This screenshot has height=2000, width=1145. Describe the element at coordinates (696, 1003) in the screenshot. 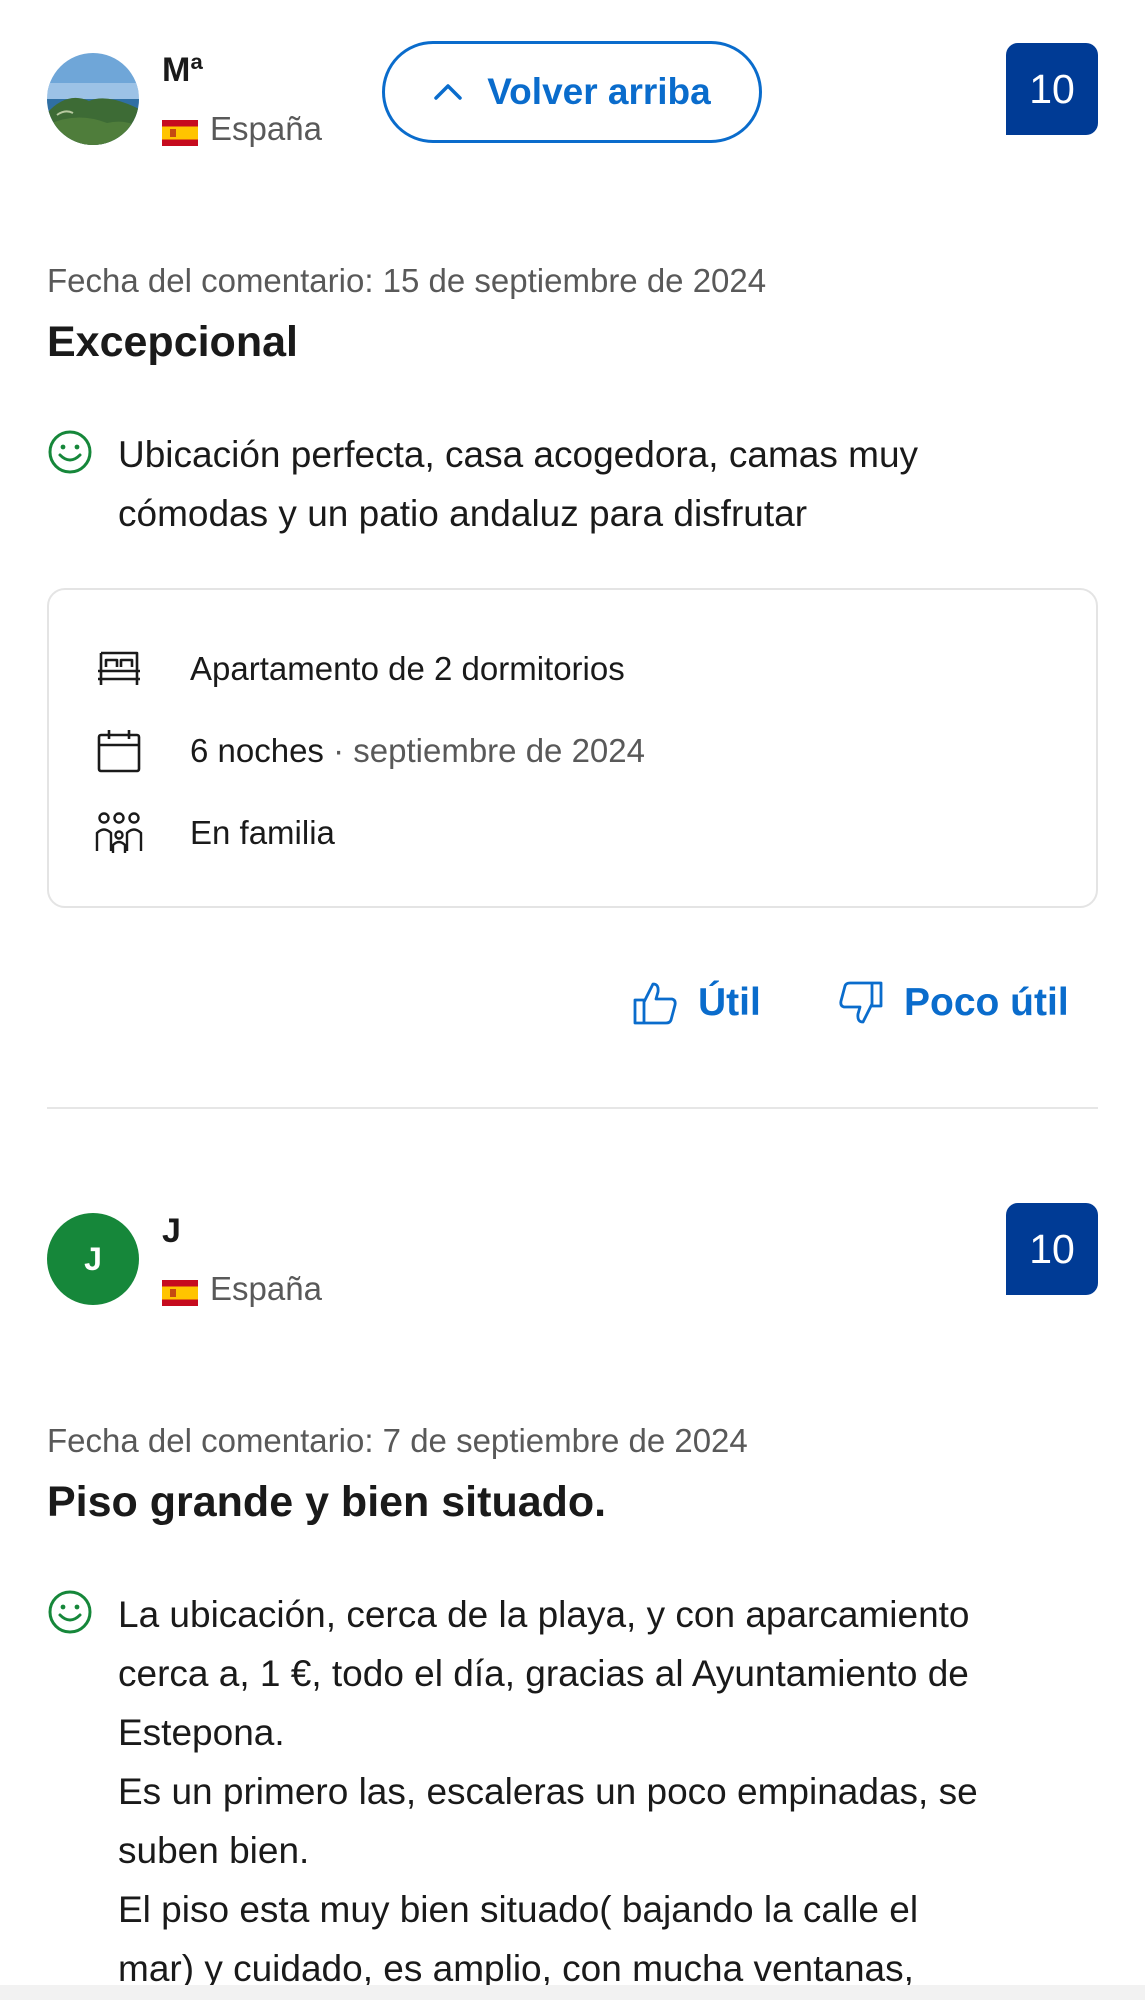

I see `helpful-button: Útil` at that location.